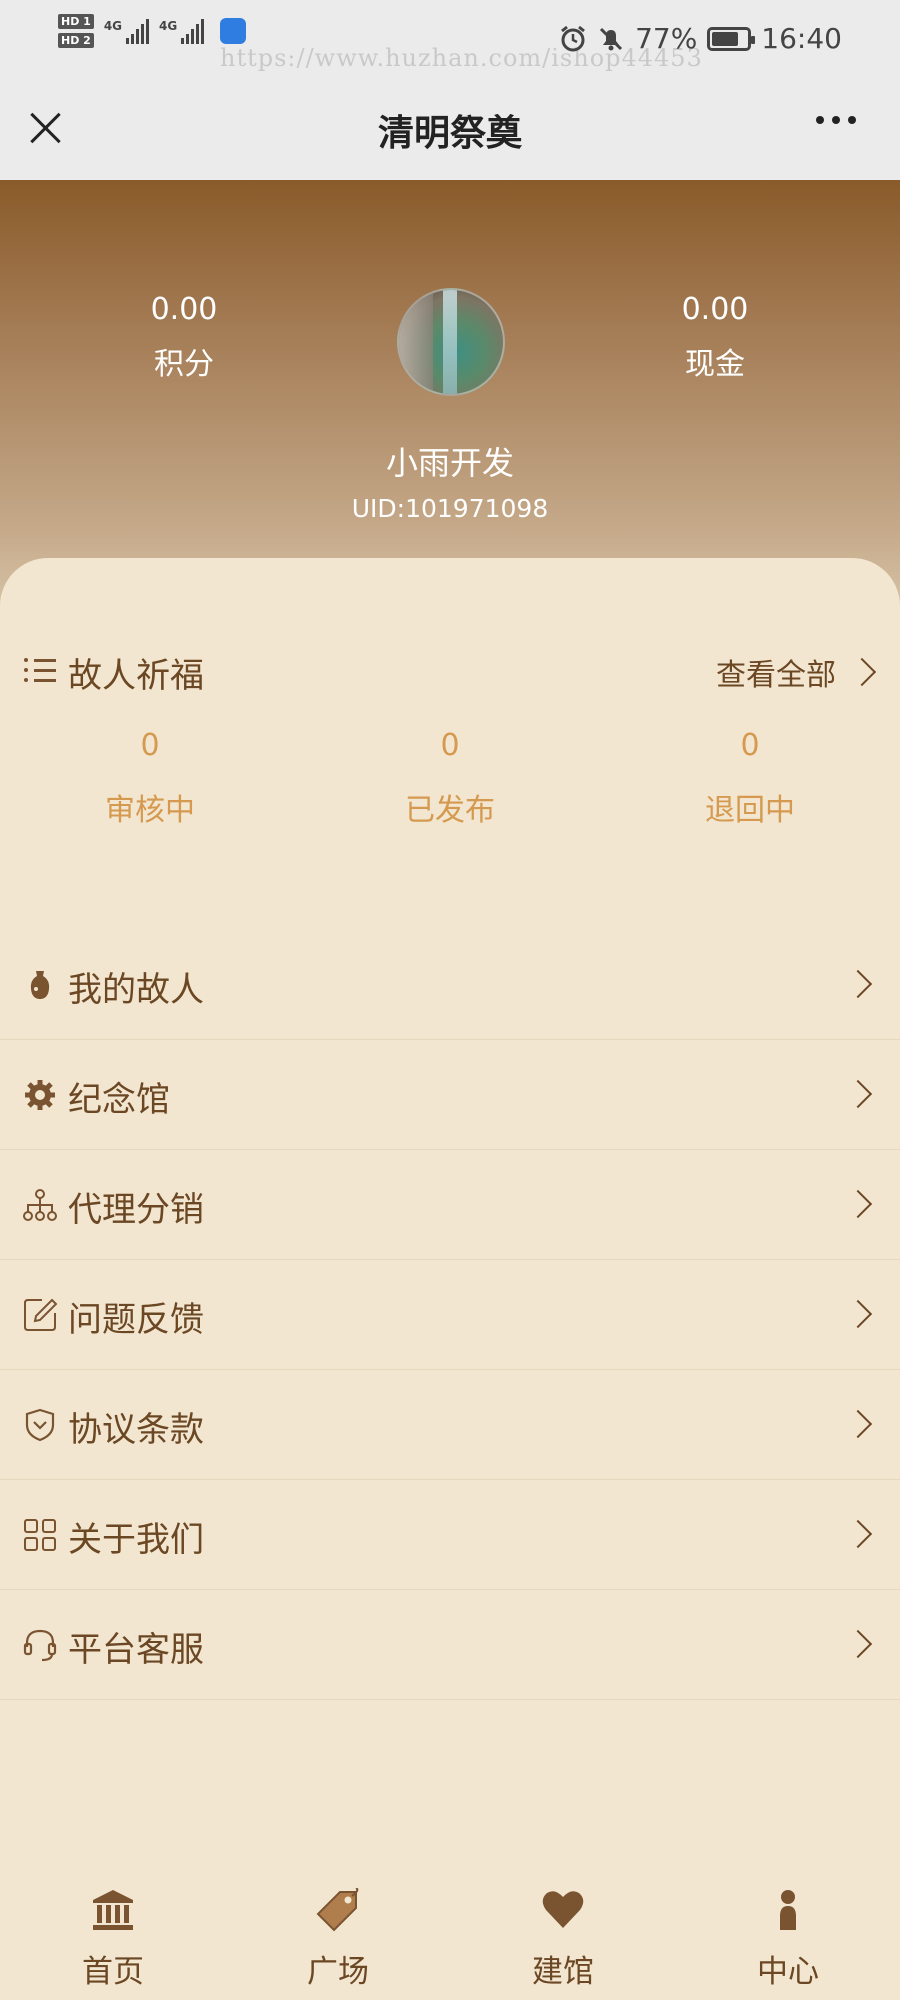 The height and width of the screenshot is (2000, 900). What do you see at coordinates (136, 1320) in the screenshot?
I see `menu-item-label: 问题反馈` at bounding box center [136, 1320].